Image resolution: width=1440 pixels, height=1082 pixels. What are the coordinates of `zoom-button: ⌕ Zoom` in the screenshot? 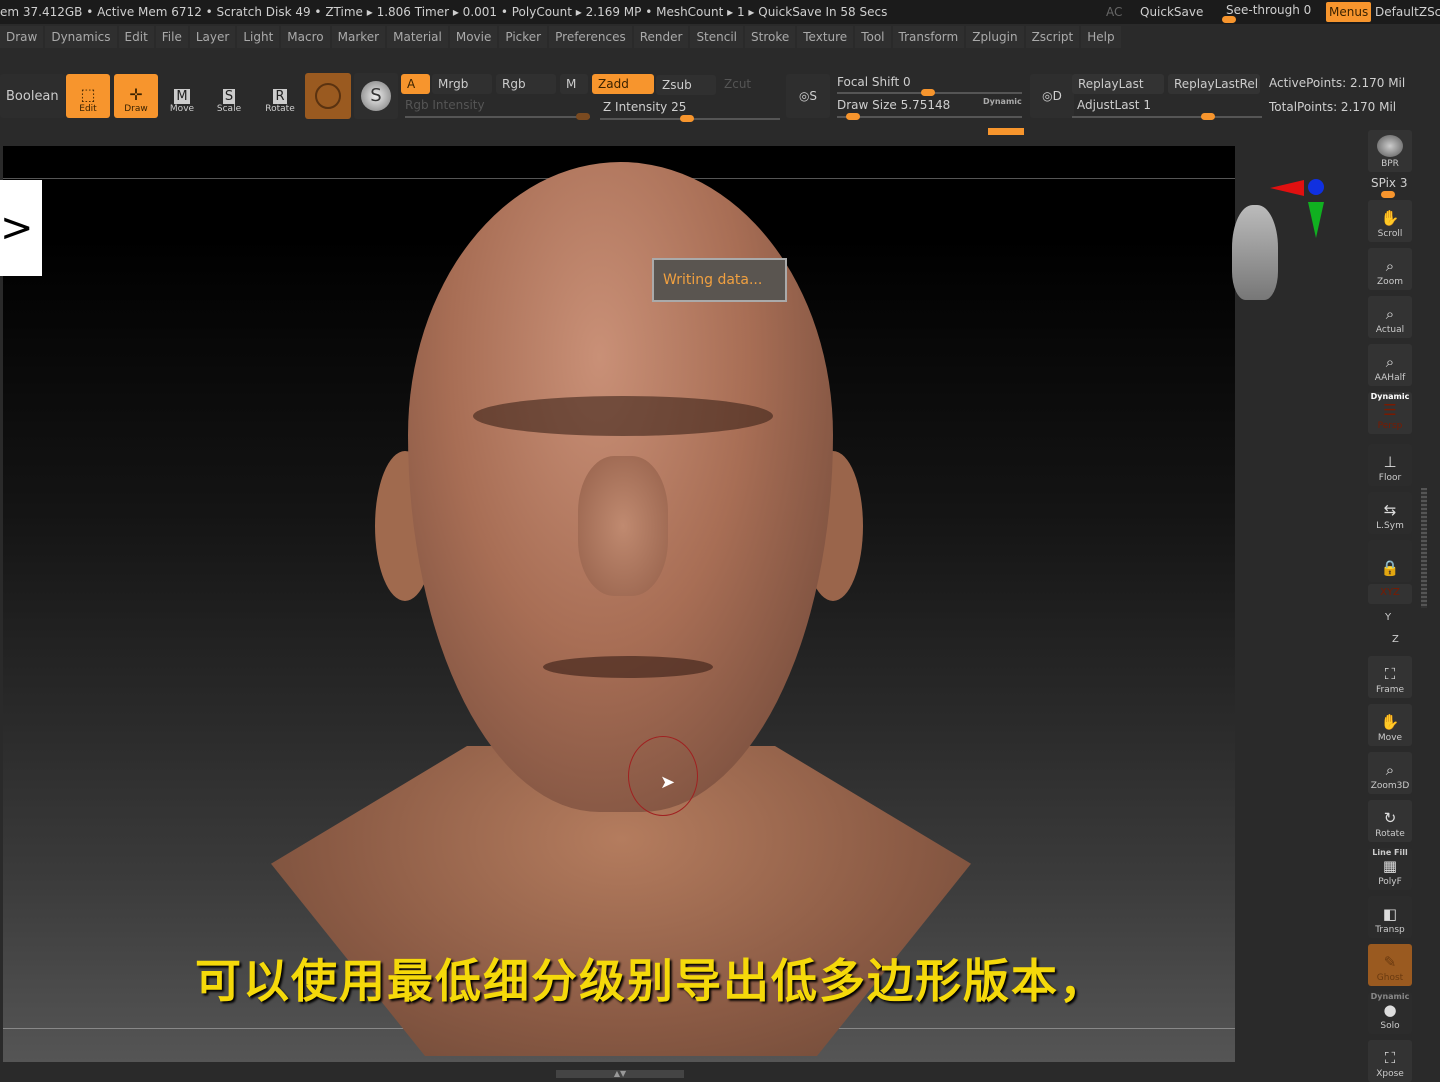 It's located at (1390, 269).